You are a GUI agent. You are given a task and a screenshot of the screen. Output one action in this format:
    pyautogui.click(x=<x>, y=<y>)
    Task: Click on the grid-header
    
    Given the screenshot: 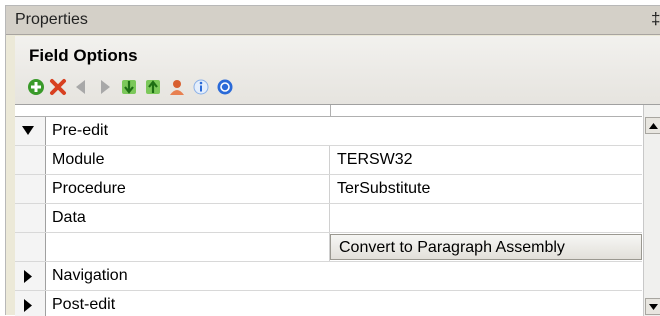 What is the action you would take?
    pyautogui.click(x=328, y=111)
    